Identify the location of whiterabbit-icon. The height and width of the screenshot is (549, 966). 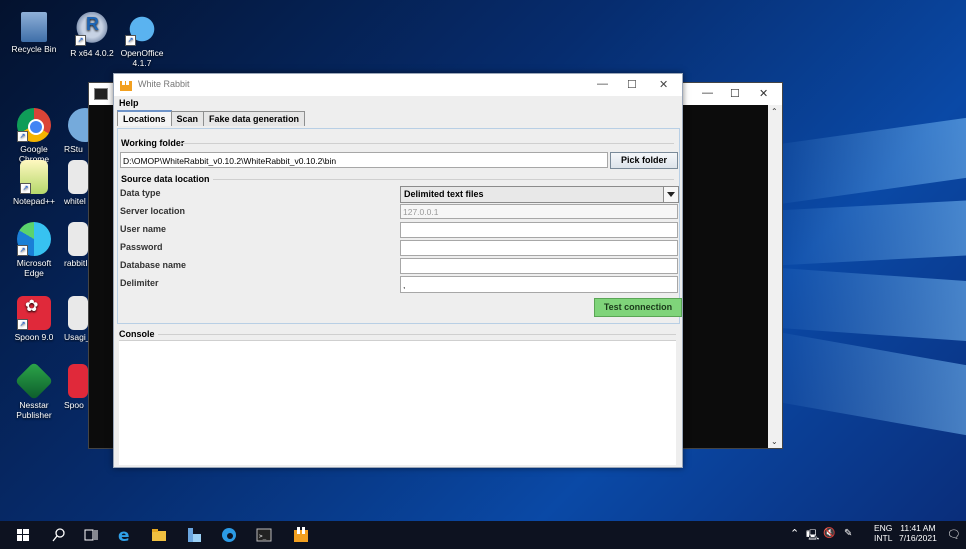
(126, 85).